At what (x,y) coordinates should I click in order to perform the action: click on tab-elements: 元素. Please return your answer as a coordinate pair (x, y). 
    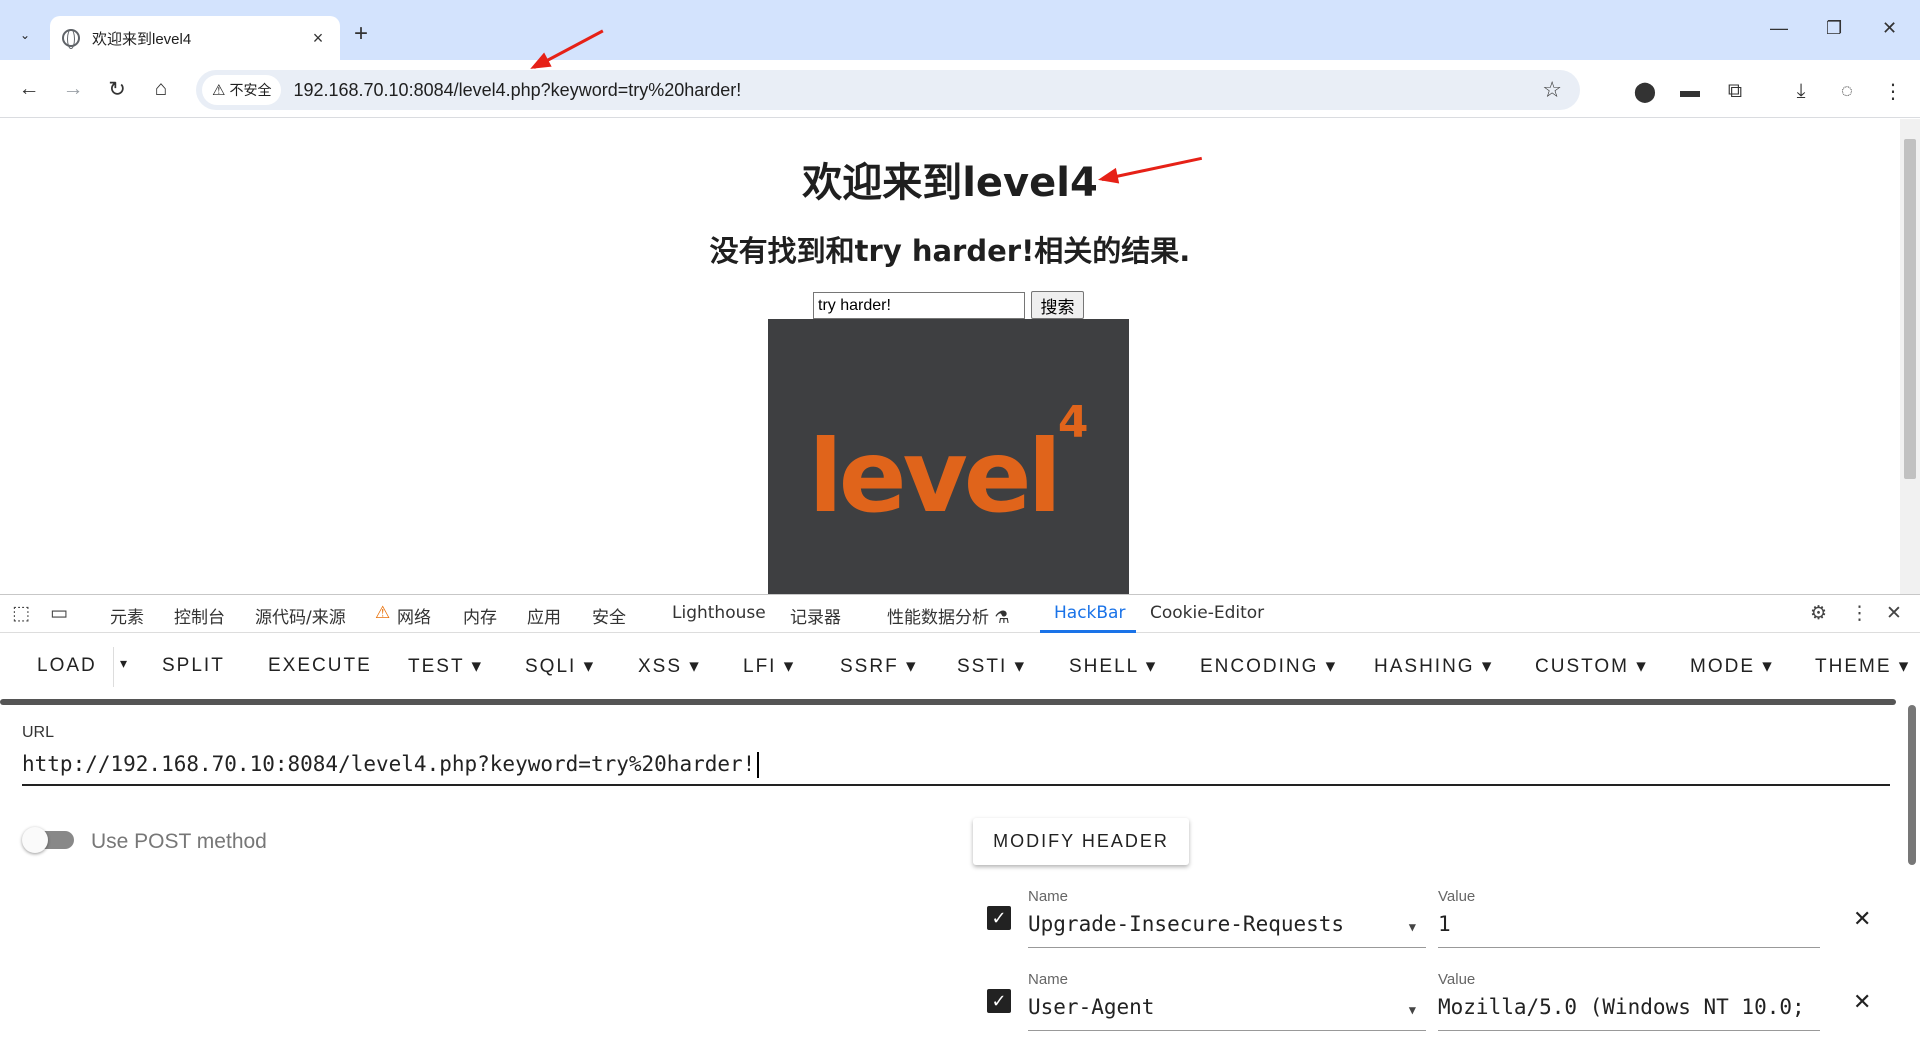
    Looking at the image, I should click on (127, 615).